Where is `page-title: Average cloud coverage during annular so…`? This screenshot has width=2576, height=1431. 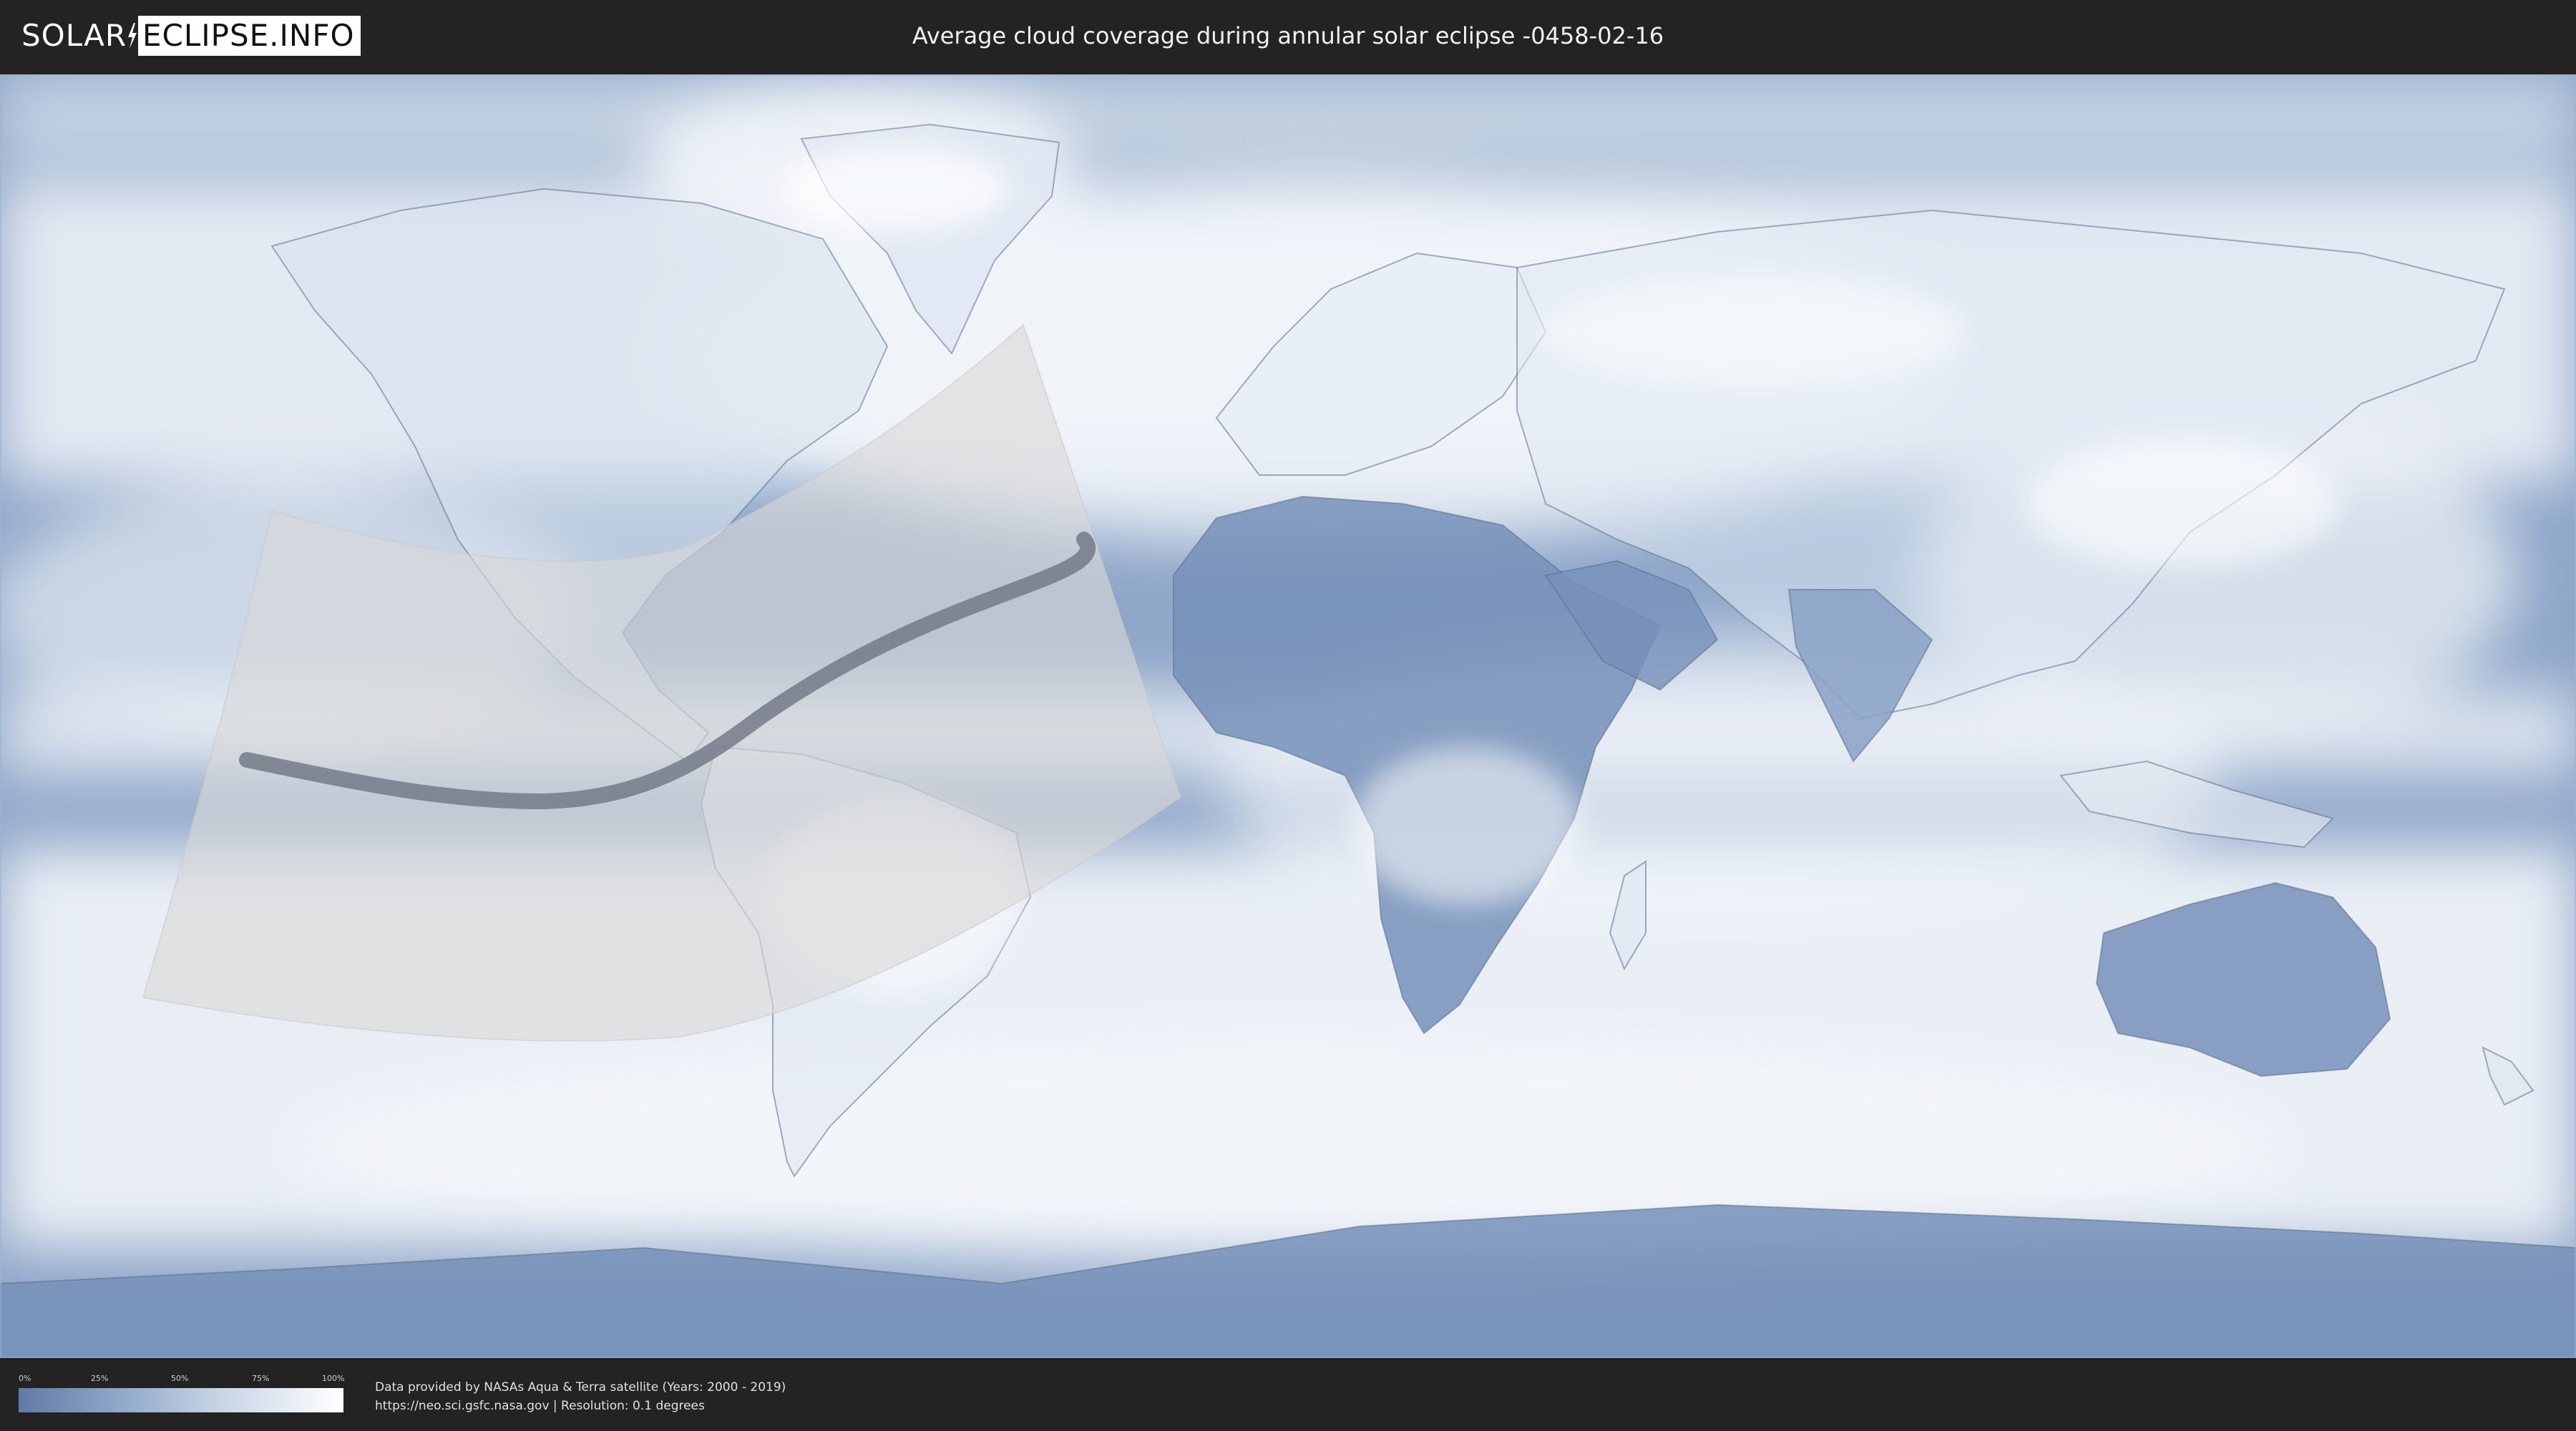 page-title: Average cloud coverage during annular so… is located at coordinates (1288, 35).